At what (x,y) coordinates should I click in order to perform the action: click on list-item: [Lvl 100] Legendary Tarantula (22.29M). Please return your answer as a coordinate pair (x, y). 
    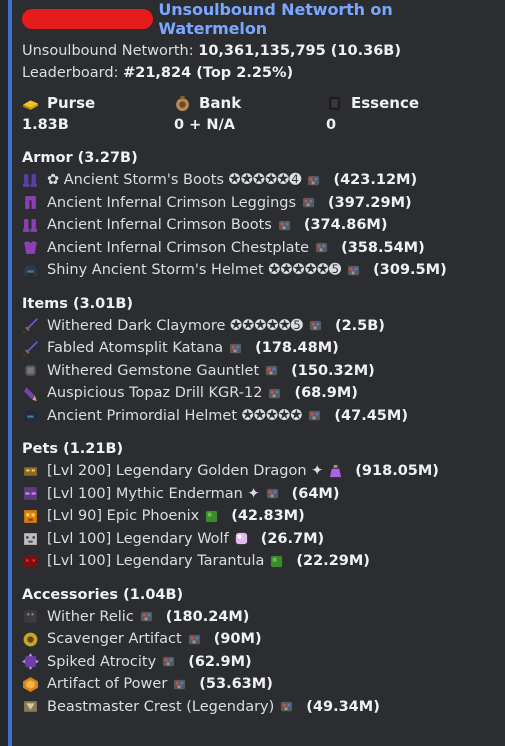
    Looking at the image, I should click on (263, 561).